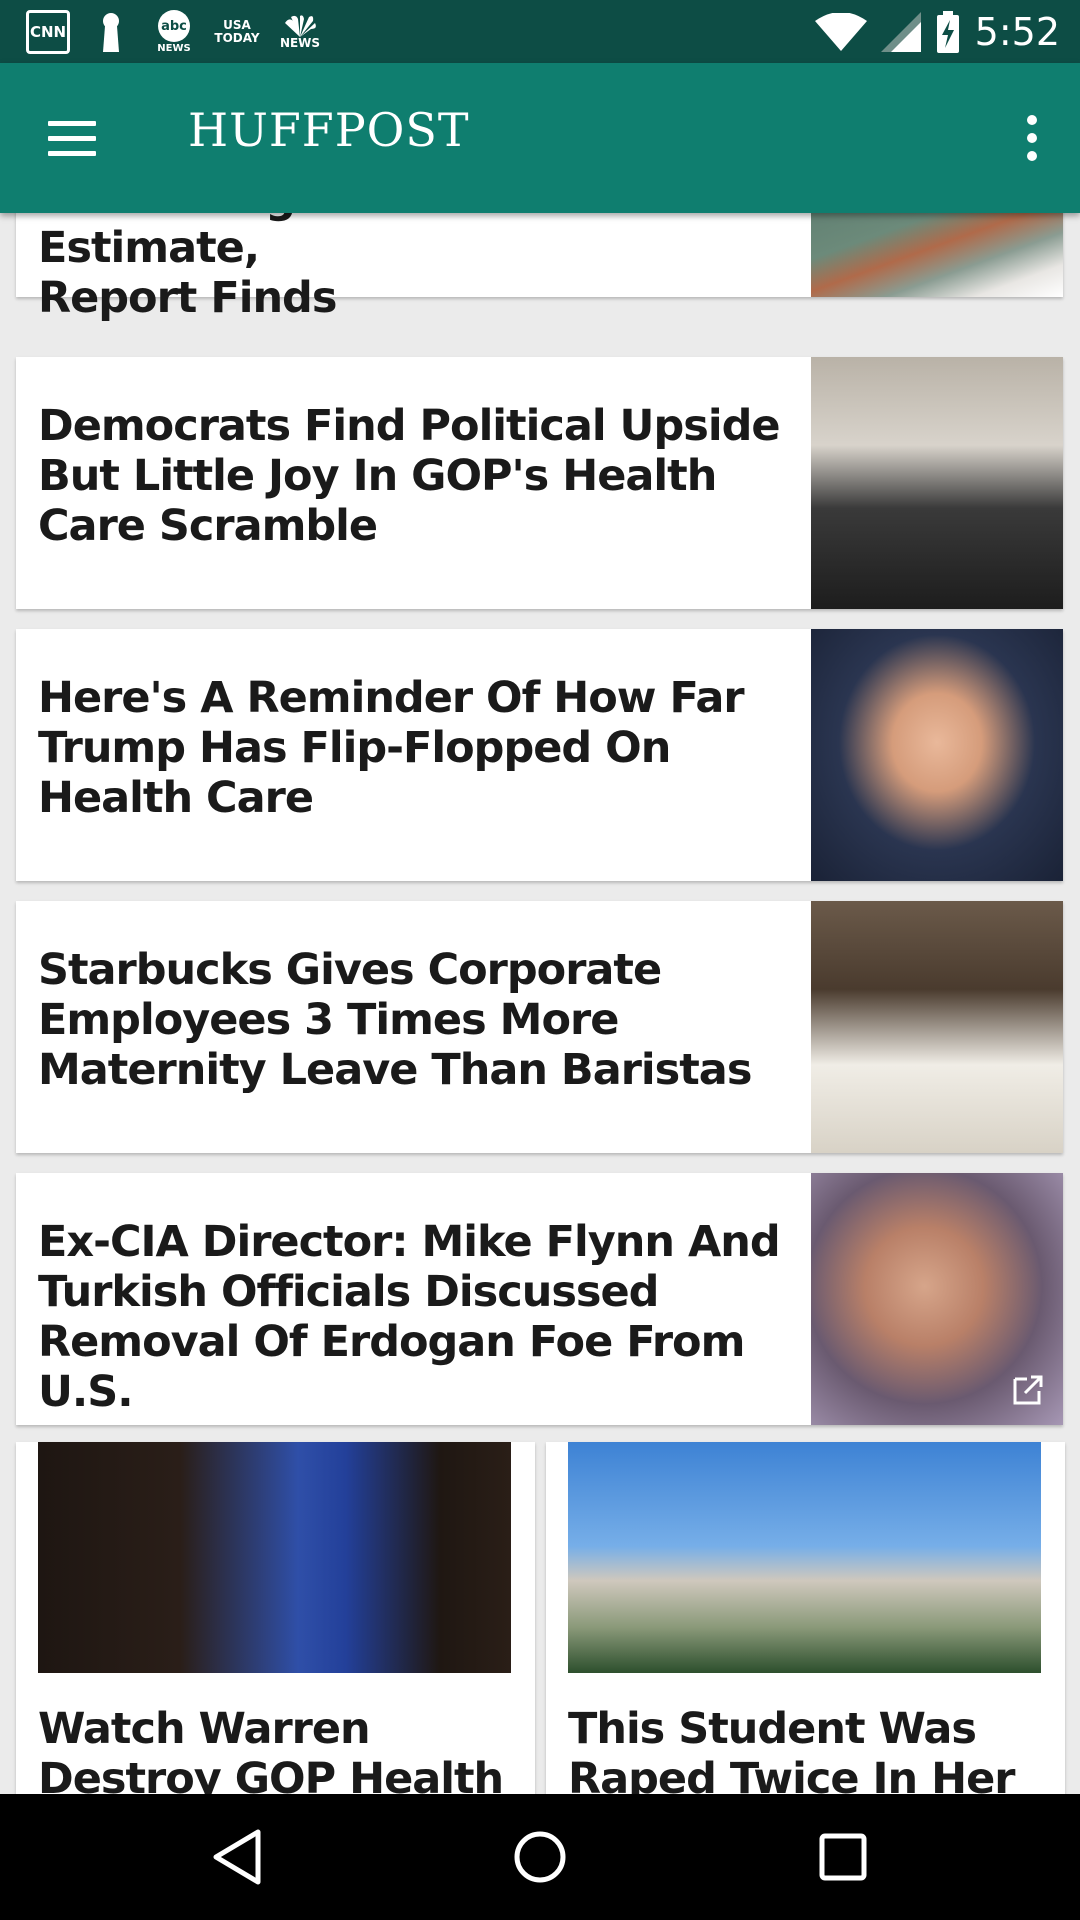  Describe the element at coordinates (72, 123) in the screenshot. I see `hamburger-icon` at that location.